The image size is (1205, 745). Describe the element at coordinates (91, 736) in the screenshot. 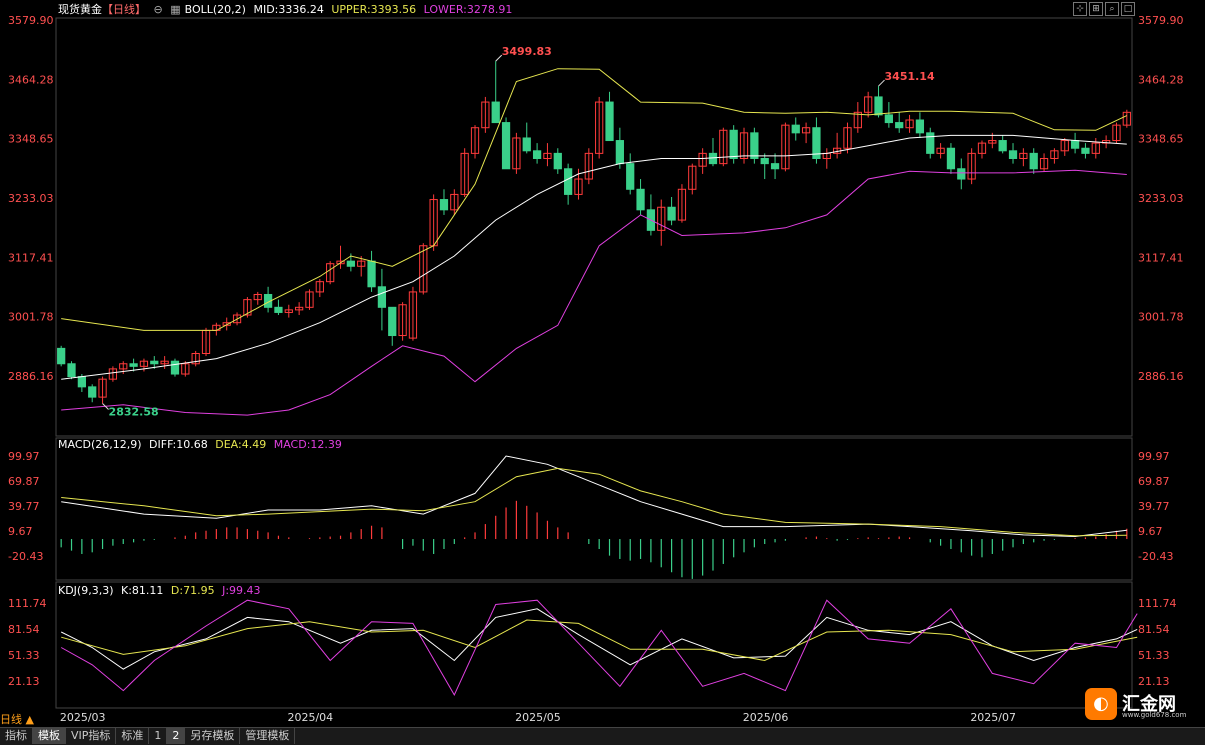

I see `tab-vip-indicators: VIP指标` at that location.